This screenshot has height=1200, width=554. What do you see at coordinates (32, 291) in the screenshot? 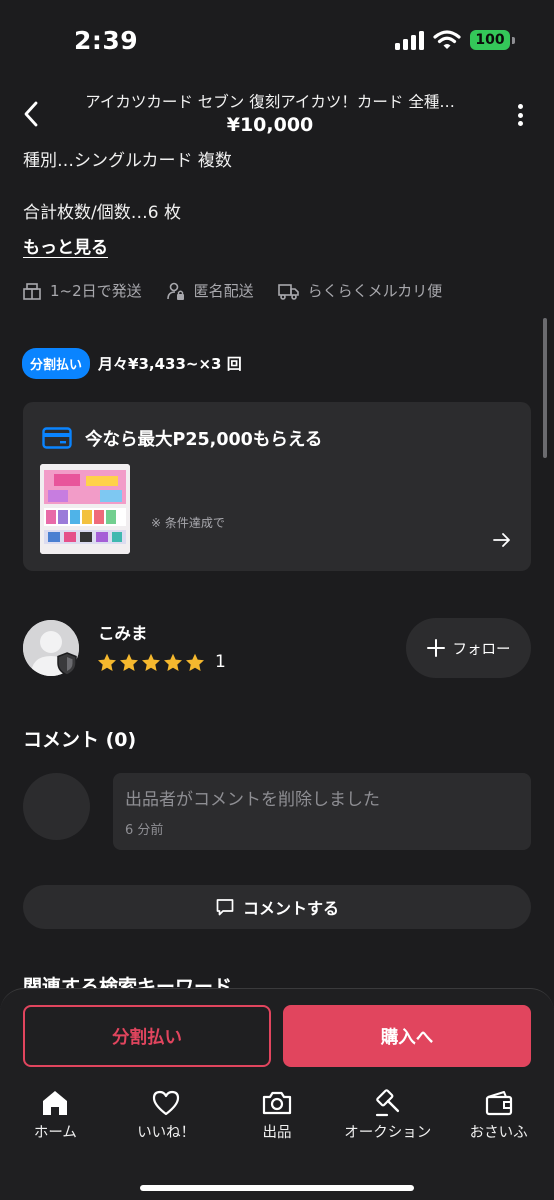
I see `box-icon` at bounding box center [32, 291].